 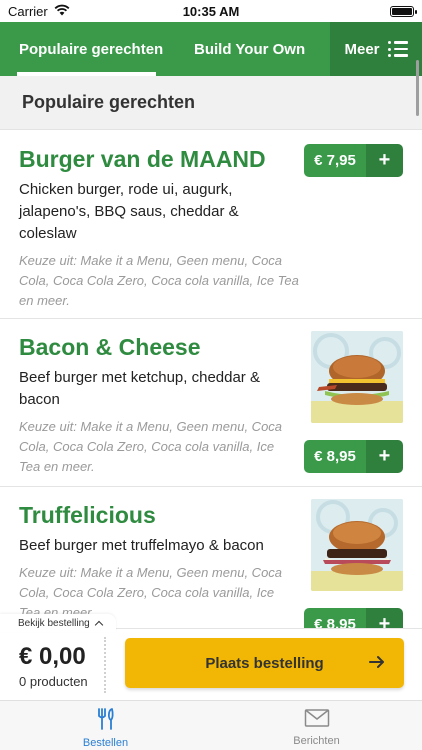 What do you see at coordinates (141, 545) in the screenshot?
I see `product-description: Beef burger met truffelmayo & bacon` at bounding box center [141, 545].